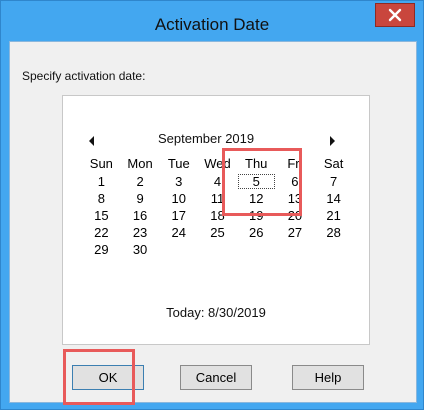 Image resolution: width=428 pixels, height=414 pixels. Describe the element at coordinates (91, 141) in the screenshot. I see `previous-month-arrow-icon` at that location.